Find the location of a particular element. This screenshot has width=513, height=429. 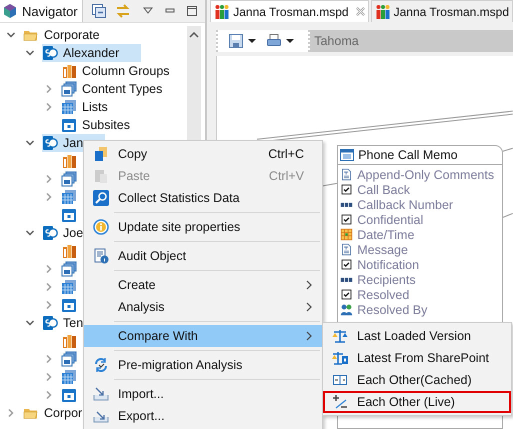

tree-item: Corpor is located at coordinates (53, 413).